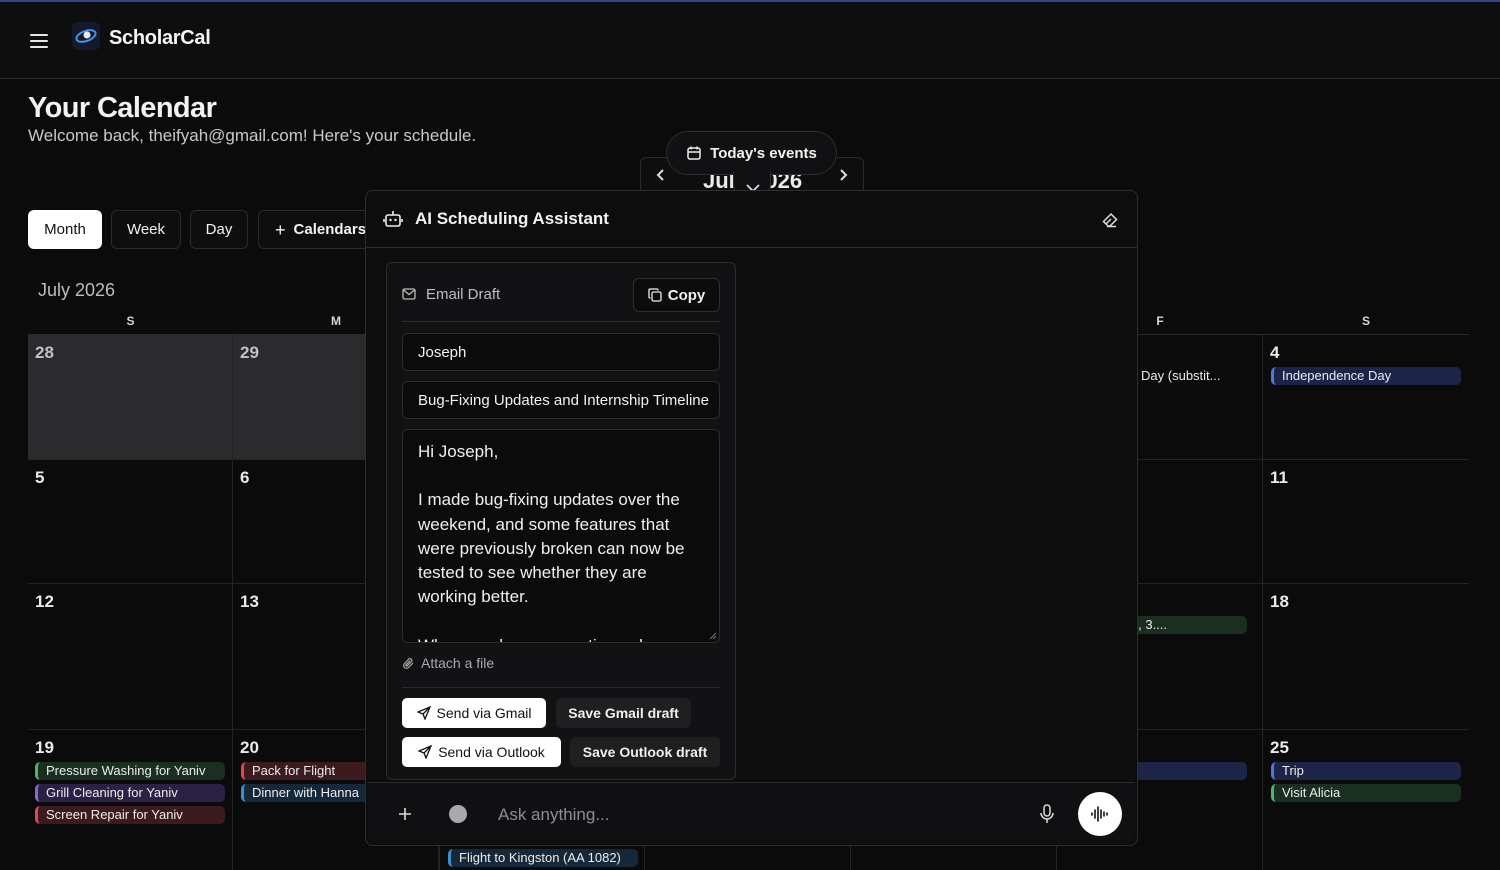 The image size is (1500, 870). I want to click on day-number: 20, so click(249, 747).